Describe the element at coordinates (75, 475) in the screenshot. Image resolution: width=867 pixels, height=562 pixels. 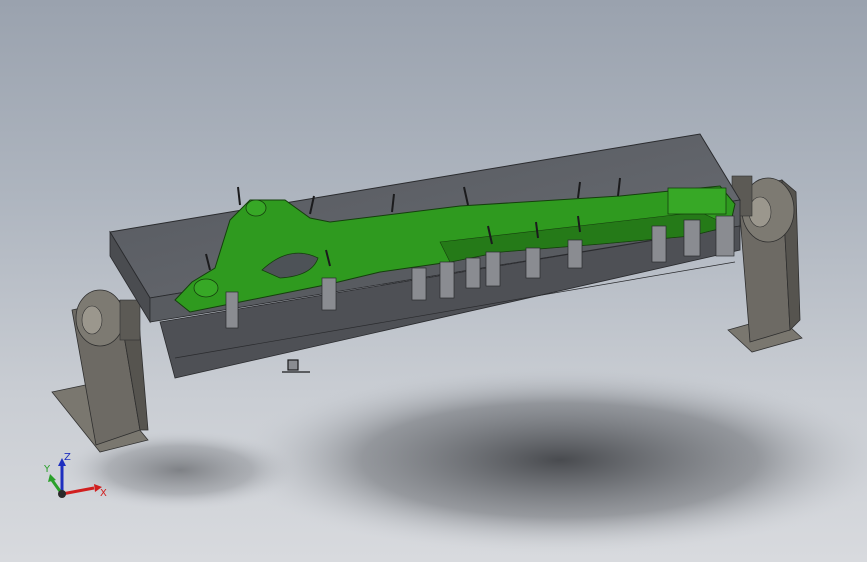
I see `coordinate-triad: X Y Z` at that location.